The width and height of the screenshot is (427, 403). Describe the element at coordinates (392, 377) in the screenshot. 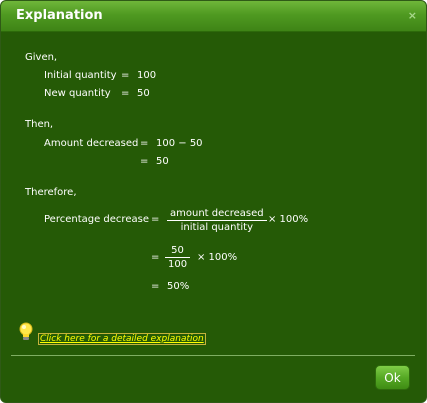

I see `ok-button: Ok` at that location.